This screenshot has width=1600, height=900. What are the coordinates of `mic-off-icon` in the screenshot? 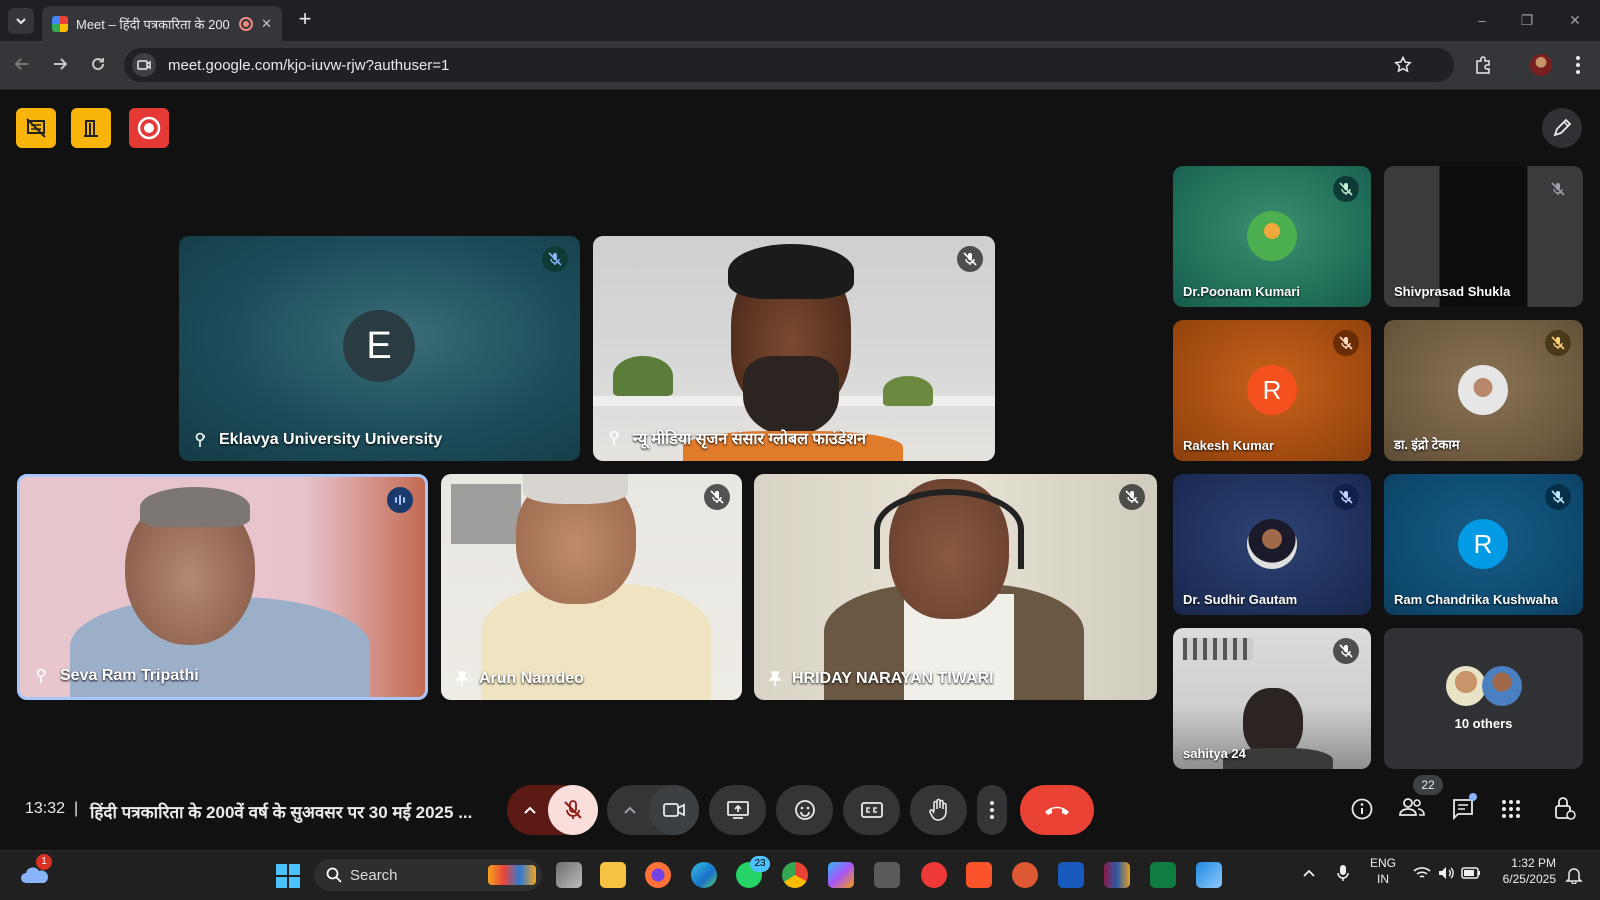 It's located at (573, 809).